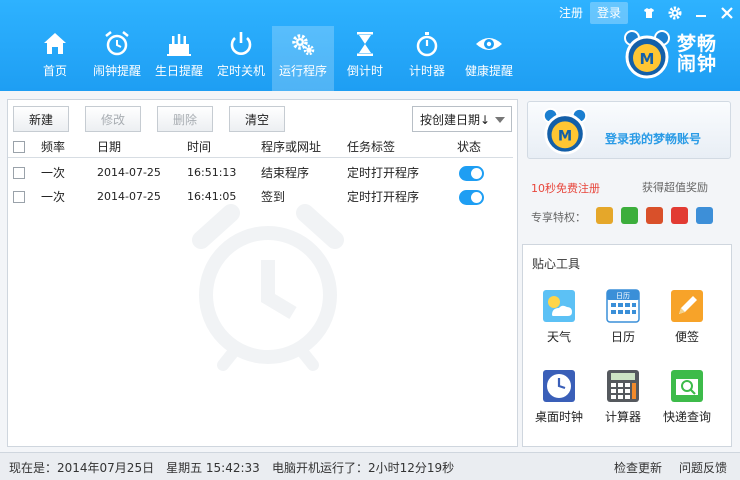  Describe the element at coordinates (488, 71) in the screenshot. I see `nav-label: 健康提醒` at that location.